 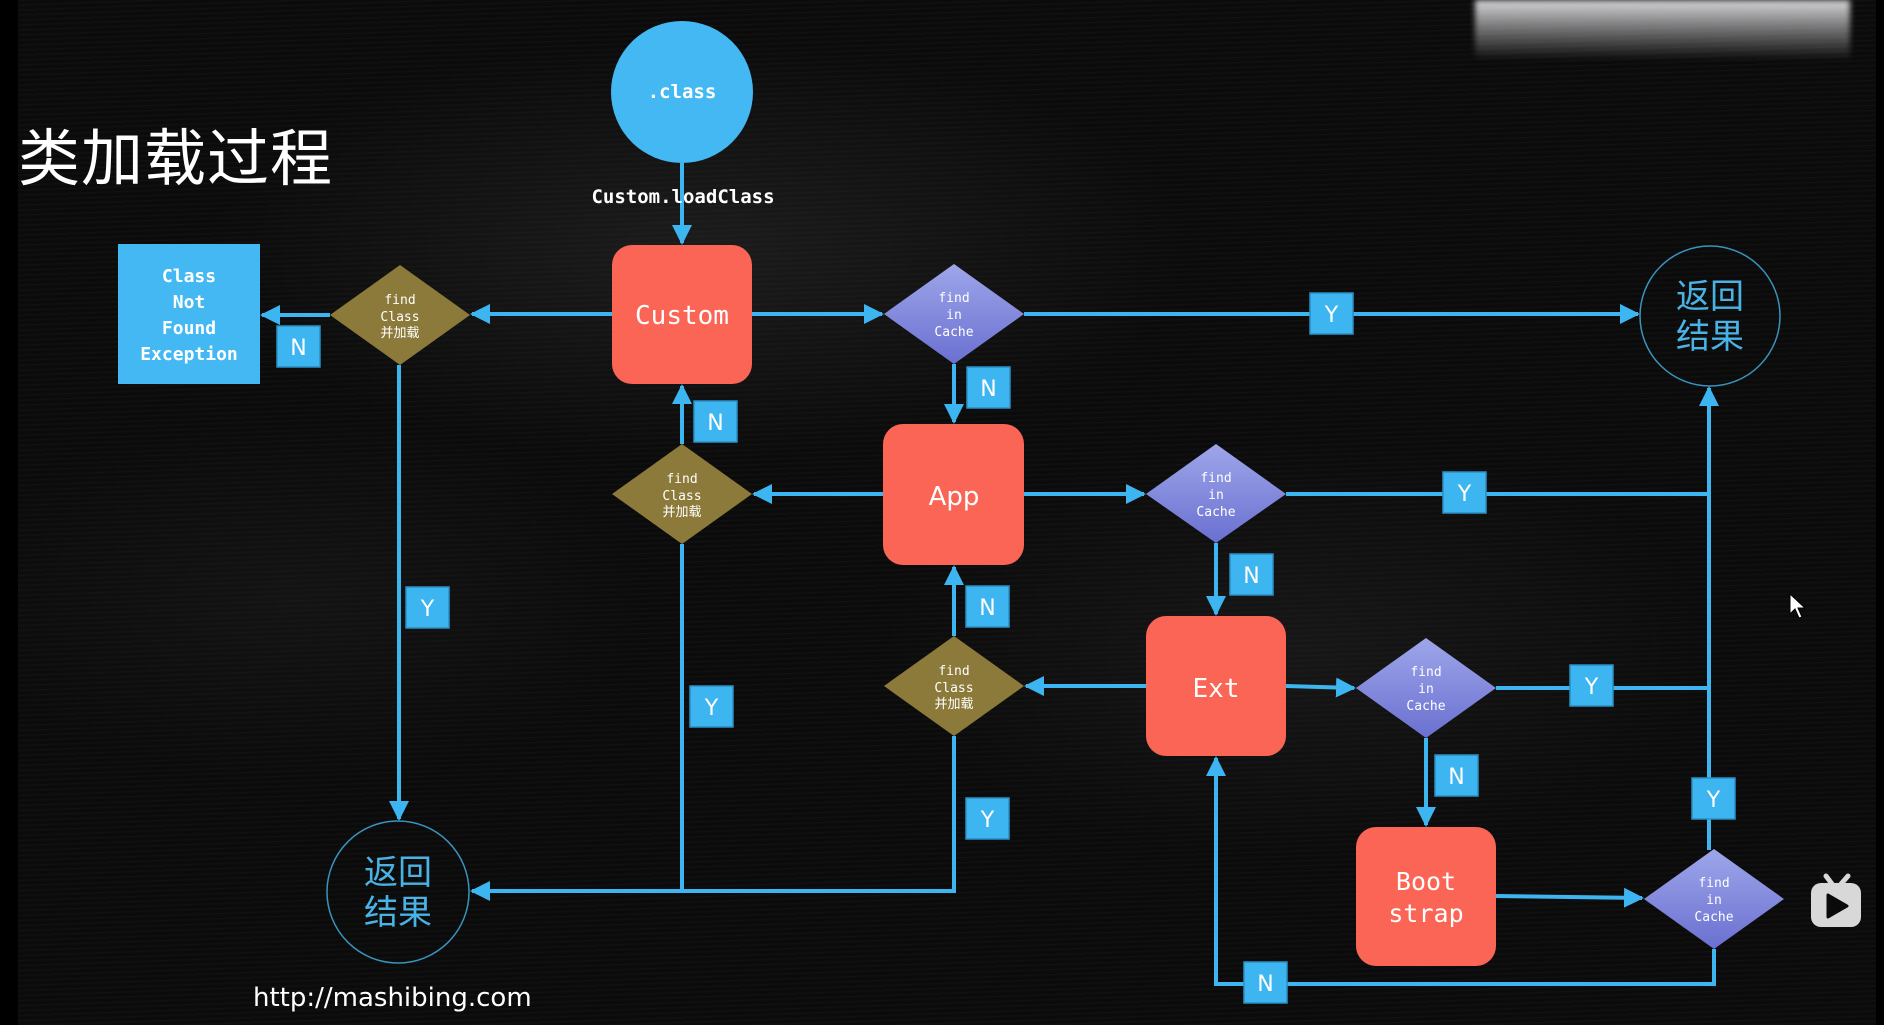 What do you see at coordinates (1569, 897) in the screenshot?
I see `edge-bootstrap-to-cache4` at bounding box center [1569, 897].